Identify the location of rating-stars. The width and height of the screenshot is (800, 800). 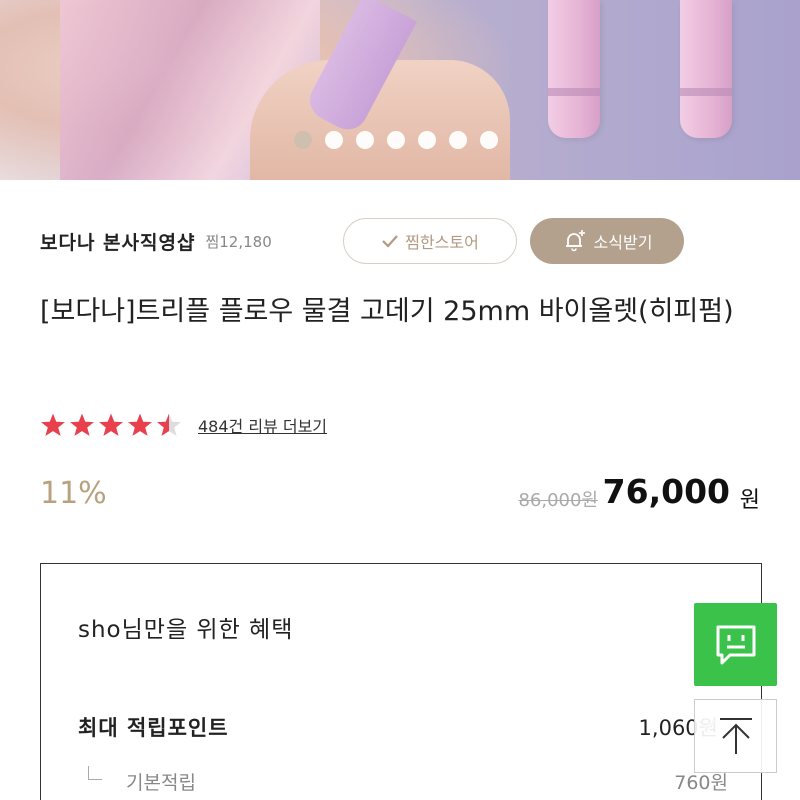
(111, 425).